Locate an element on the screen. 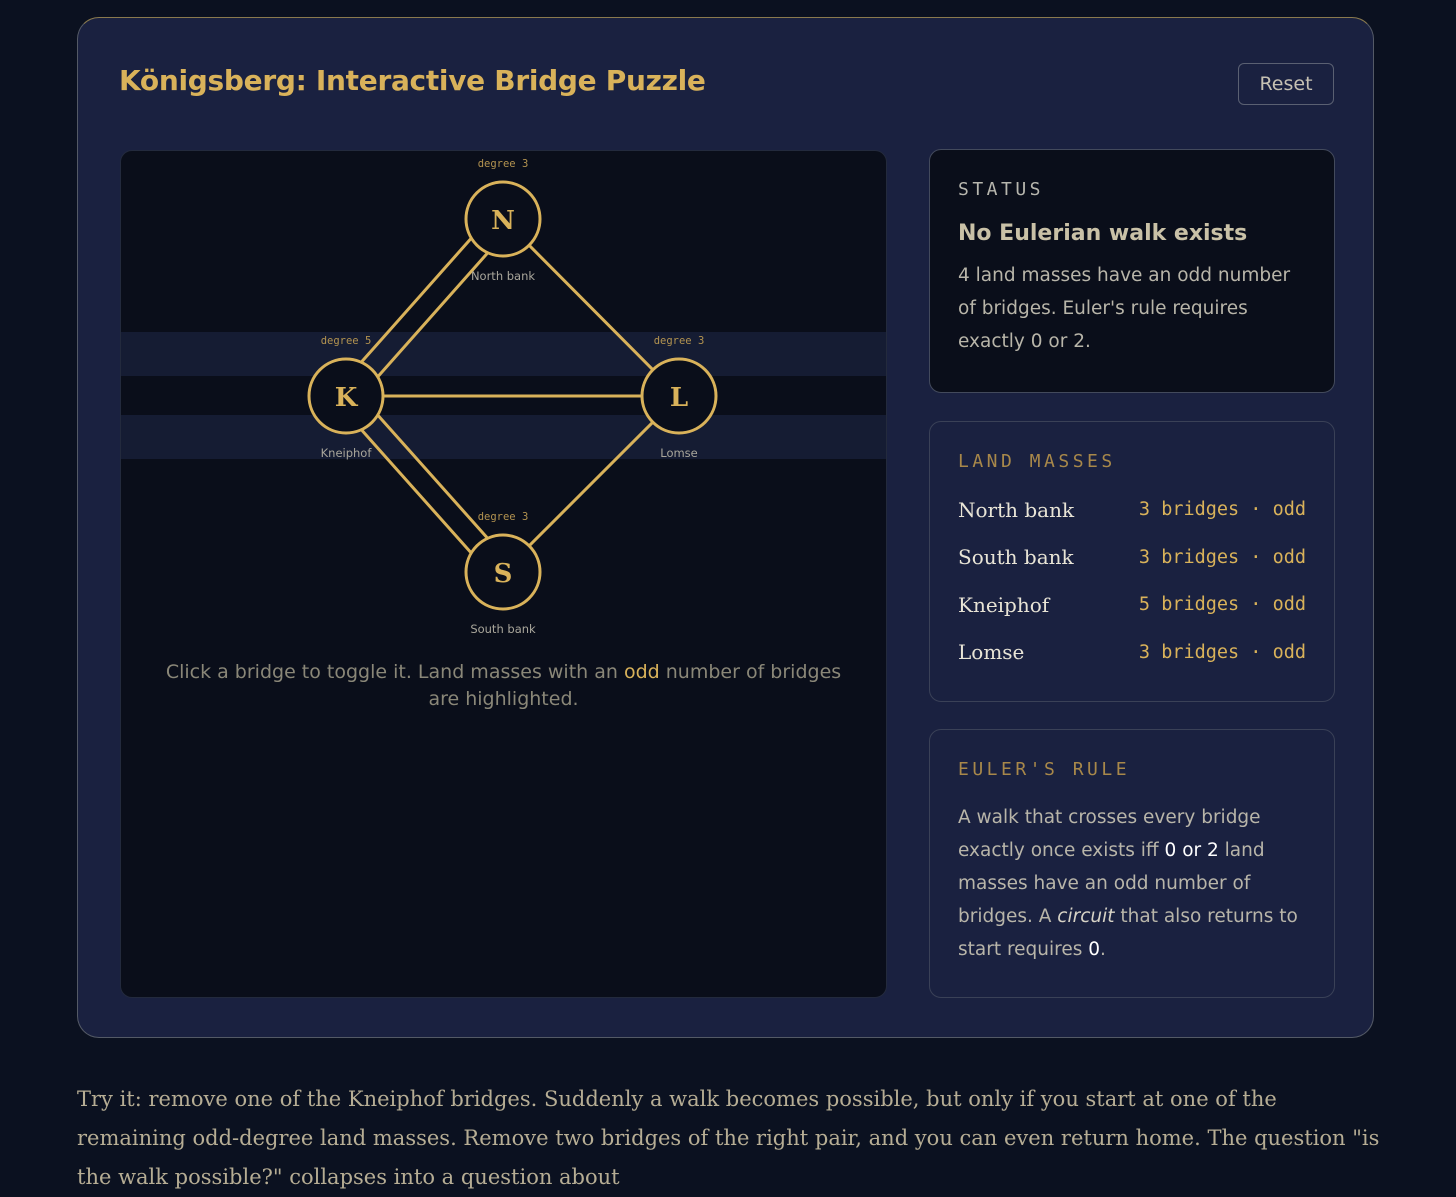 The width and height of the screenshot is (1456, 1197). node-letter: S is located at coordinates (503, 574).